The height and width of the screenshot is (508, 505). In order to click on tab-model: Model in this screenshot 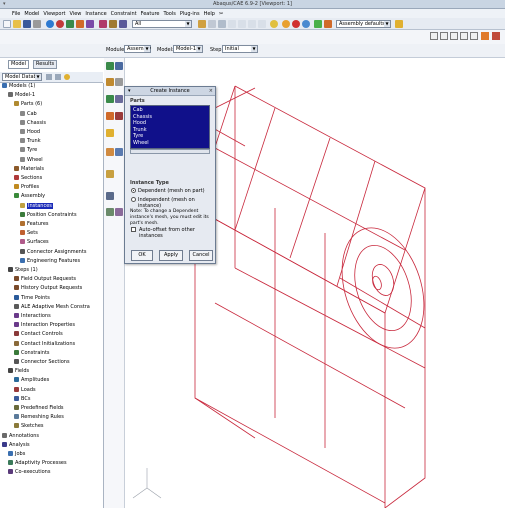, I will do `click(19, 64)`.